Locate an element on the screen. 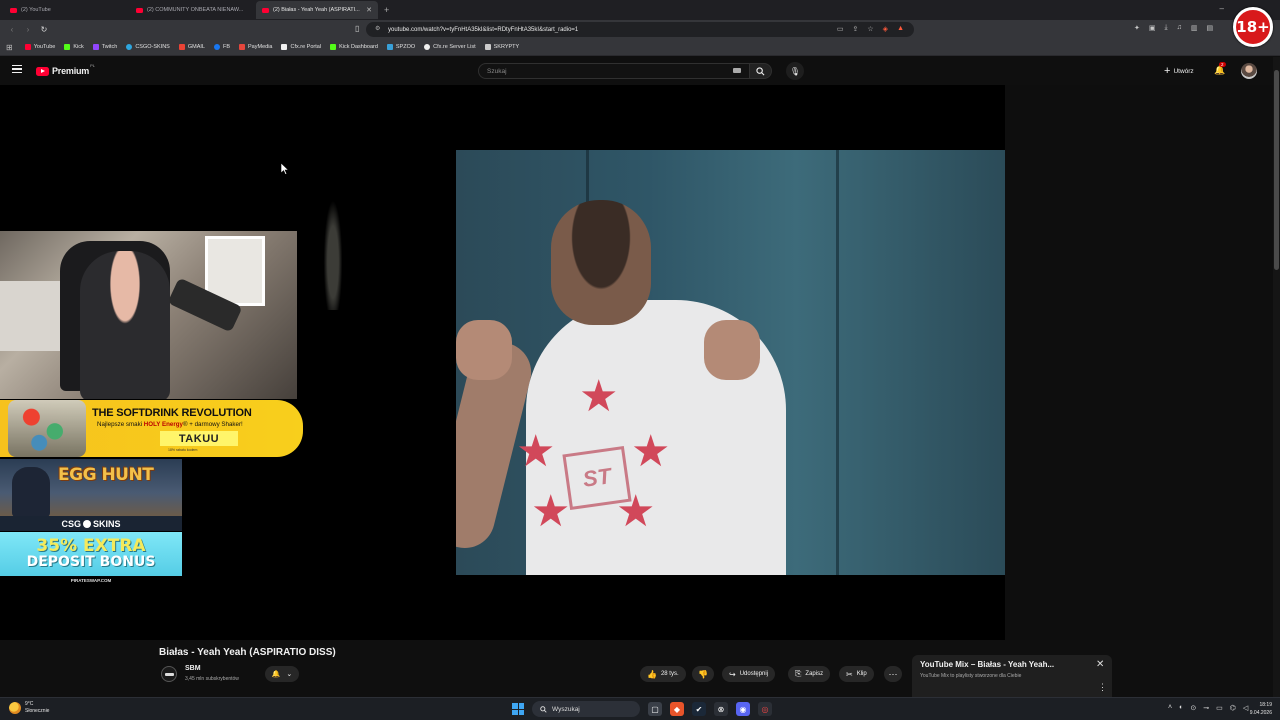 The image size is (1280, 720). weather-sun-icon is located at coordinates (15, 708).